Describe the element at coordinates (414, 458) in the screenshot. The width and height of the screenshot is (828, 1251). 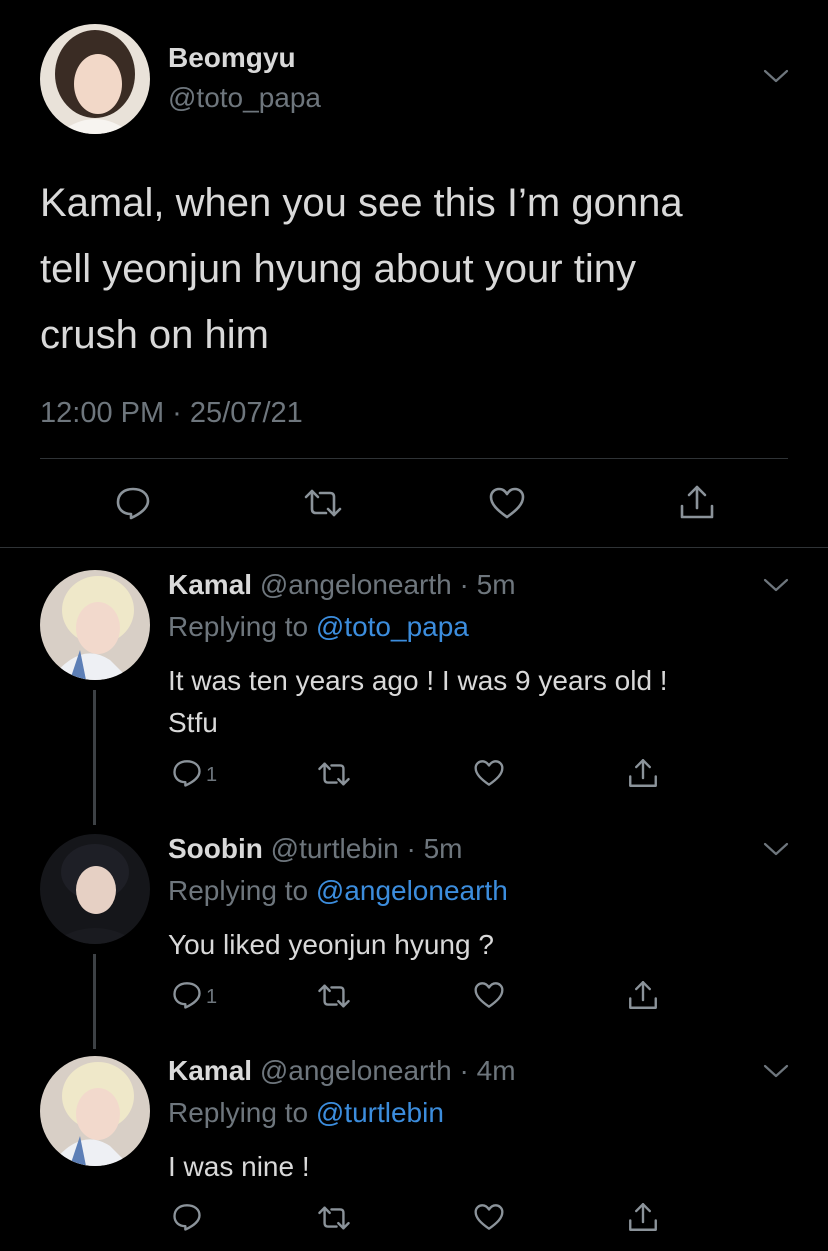
I see `main-divider` at that location.